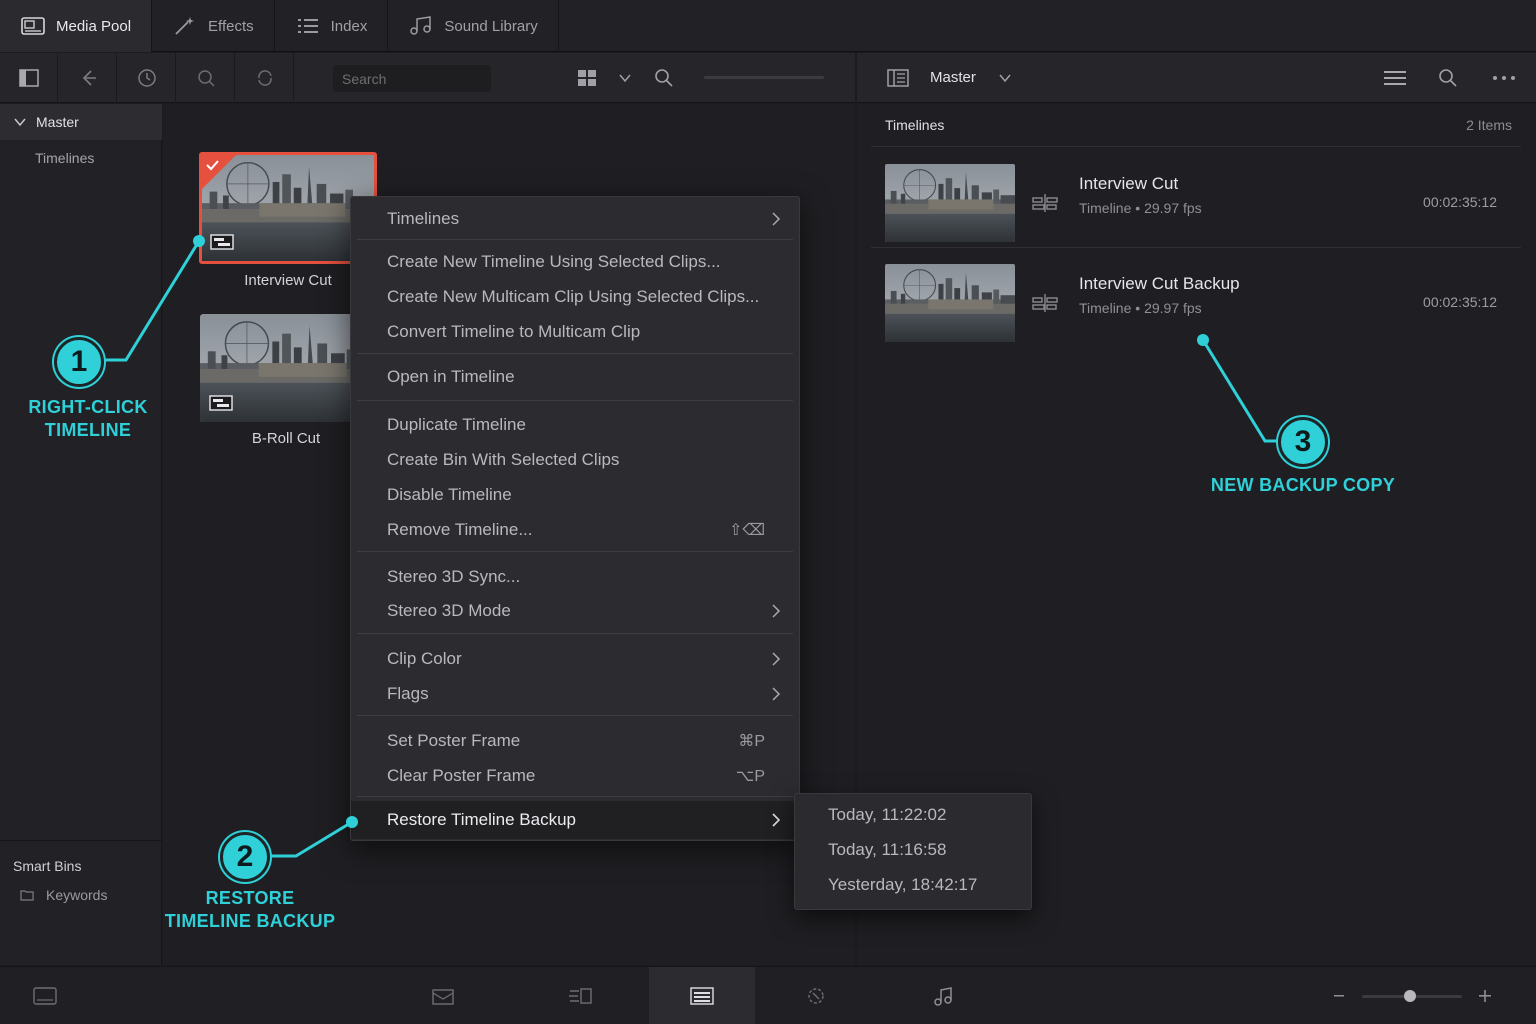  I want to click on menu-item-label: Flags, so click(408, 693).